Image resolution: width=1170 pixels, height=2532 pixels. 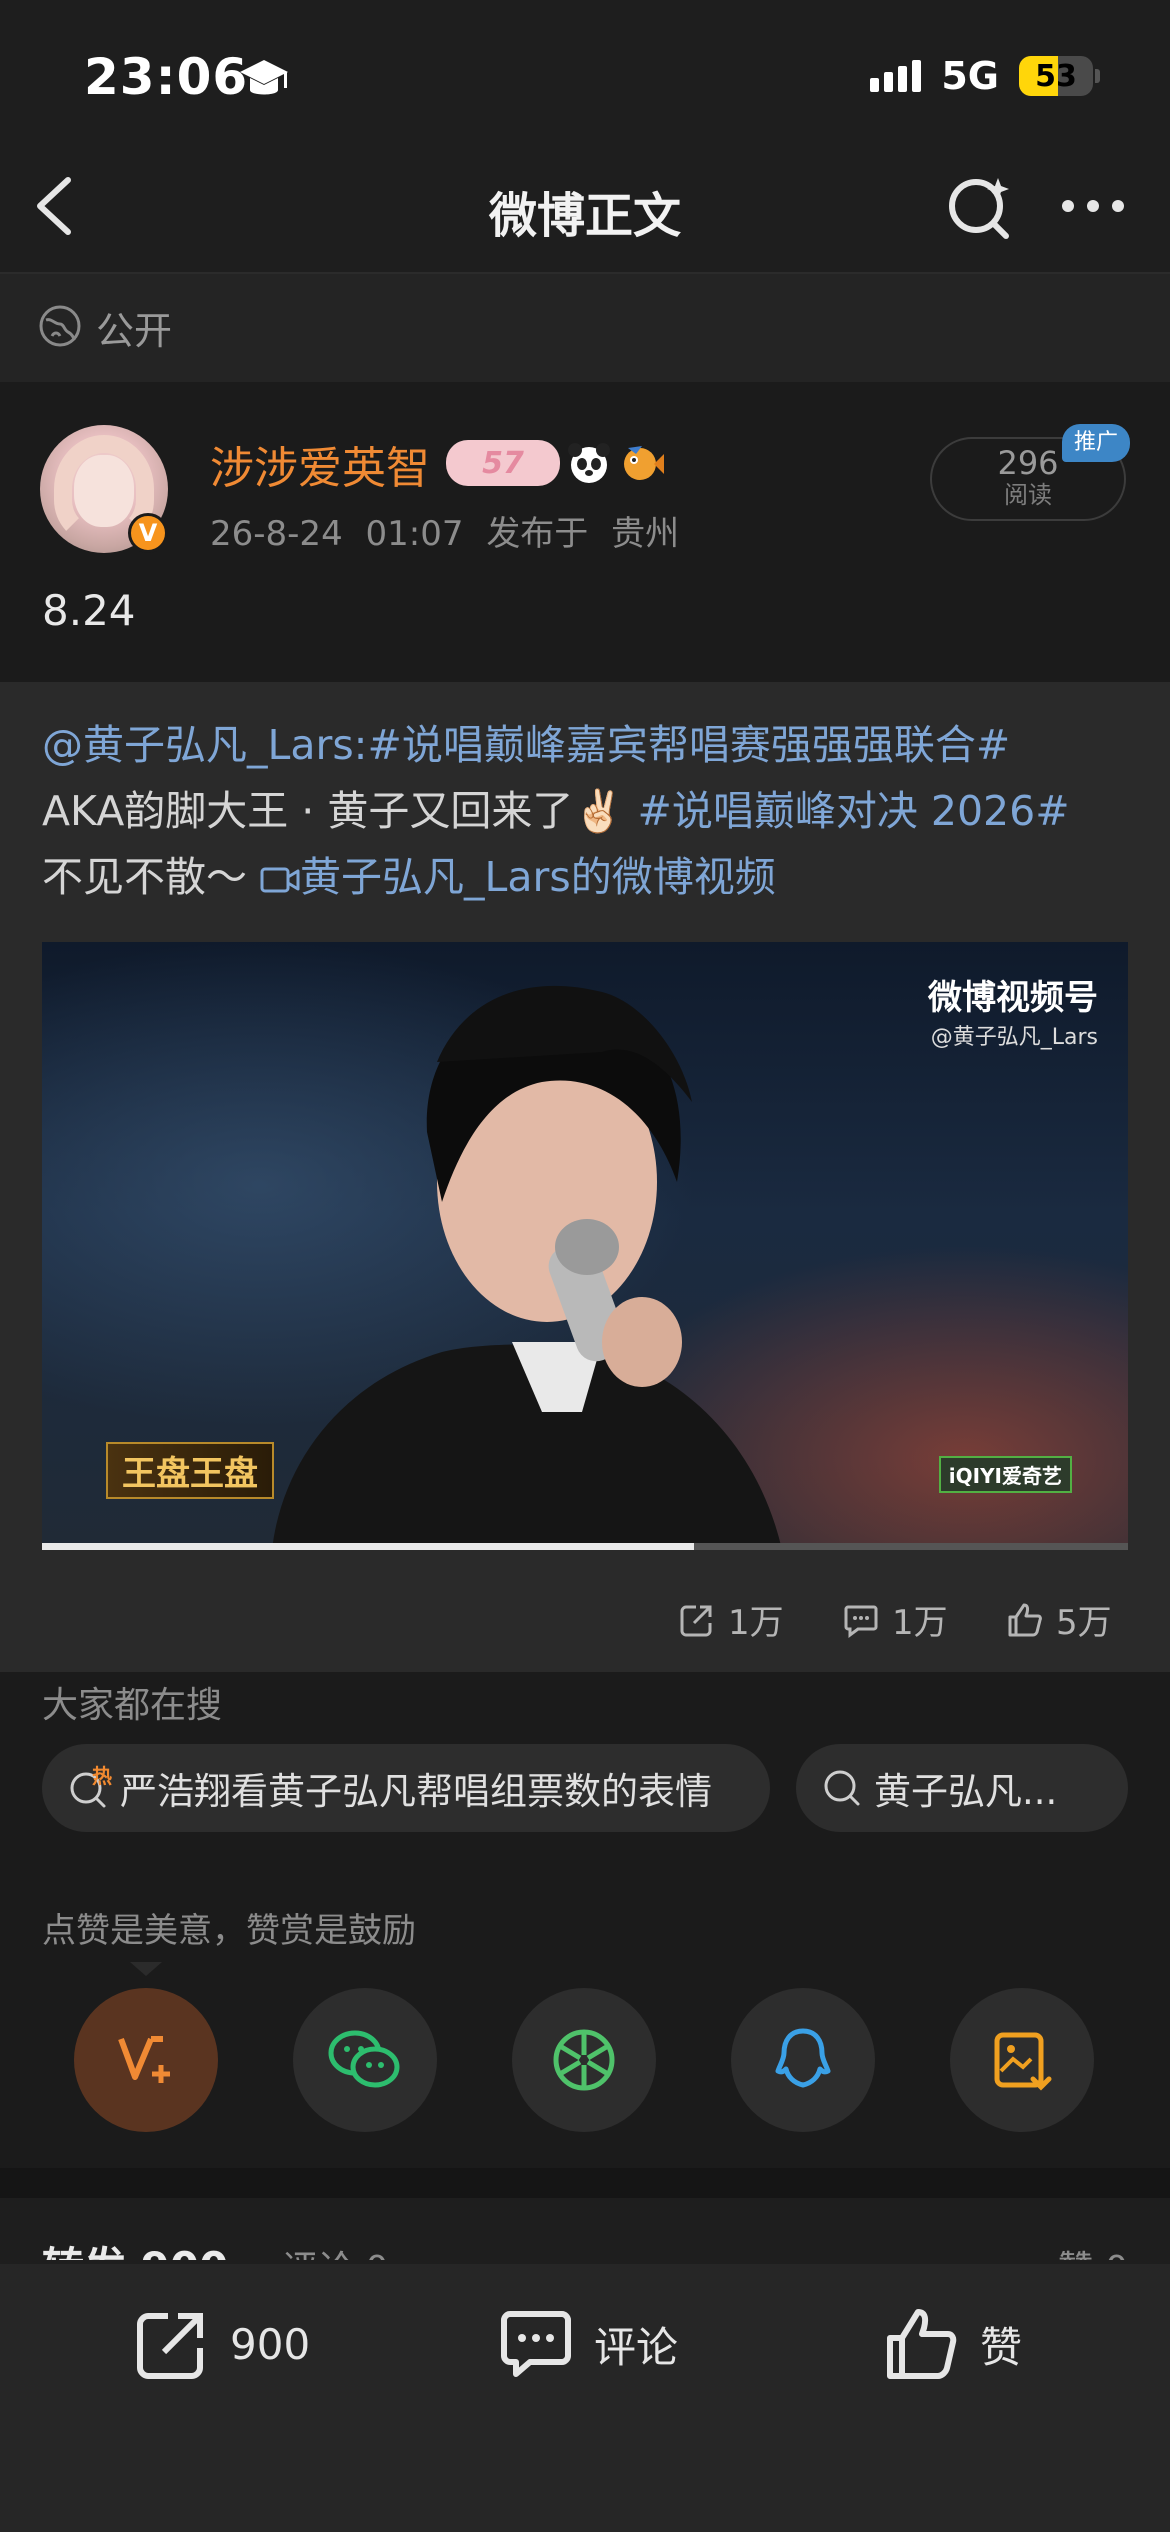 I want to click on post-meta: 26-8-24 01:07 发布于 贵州, so click(x=444, y=530).